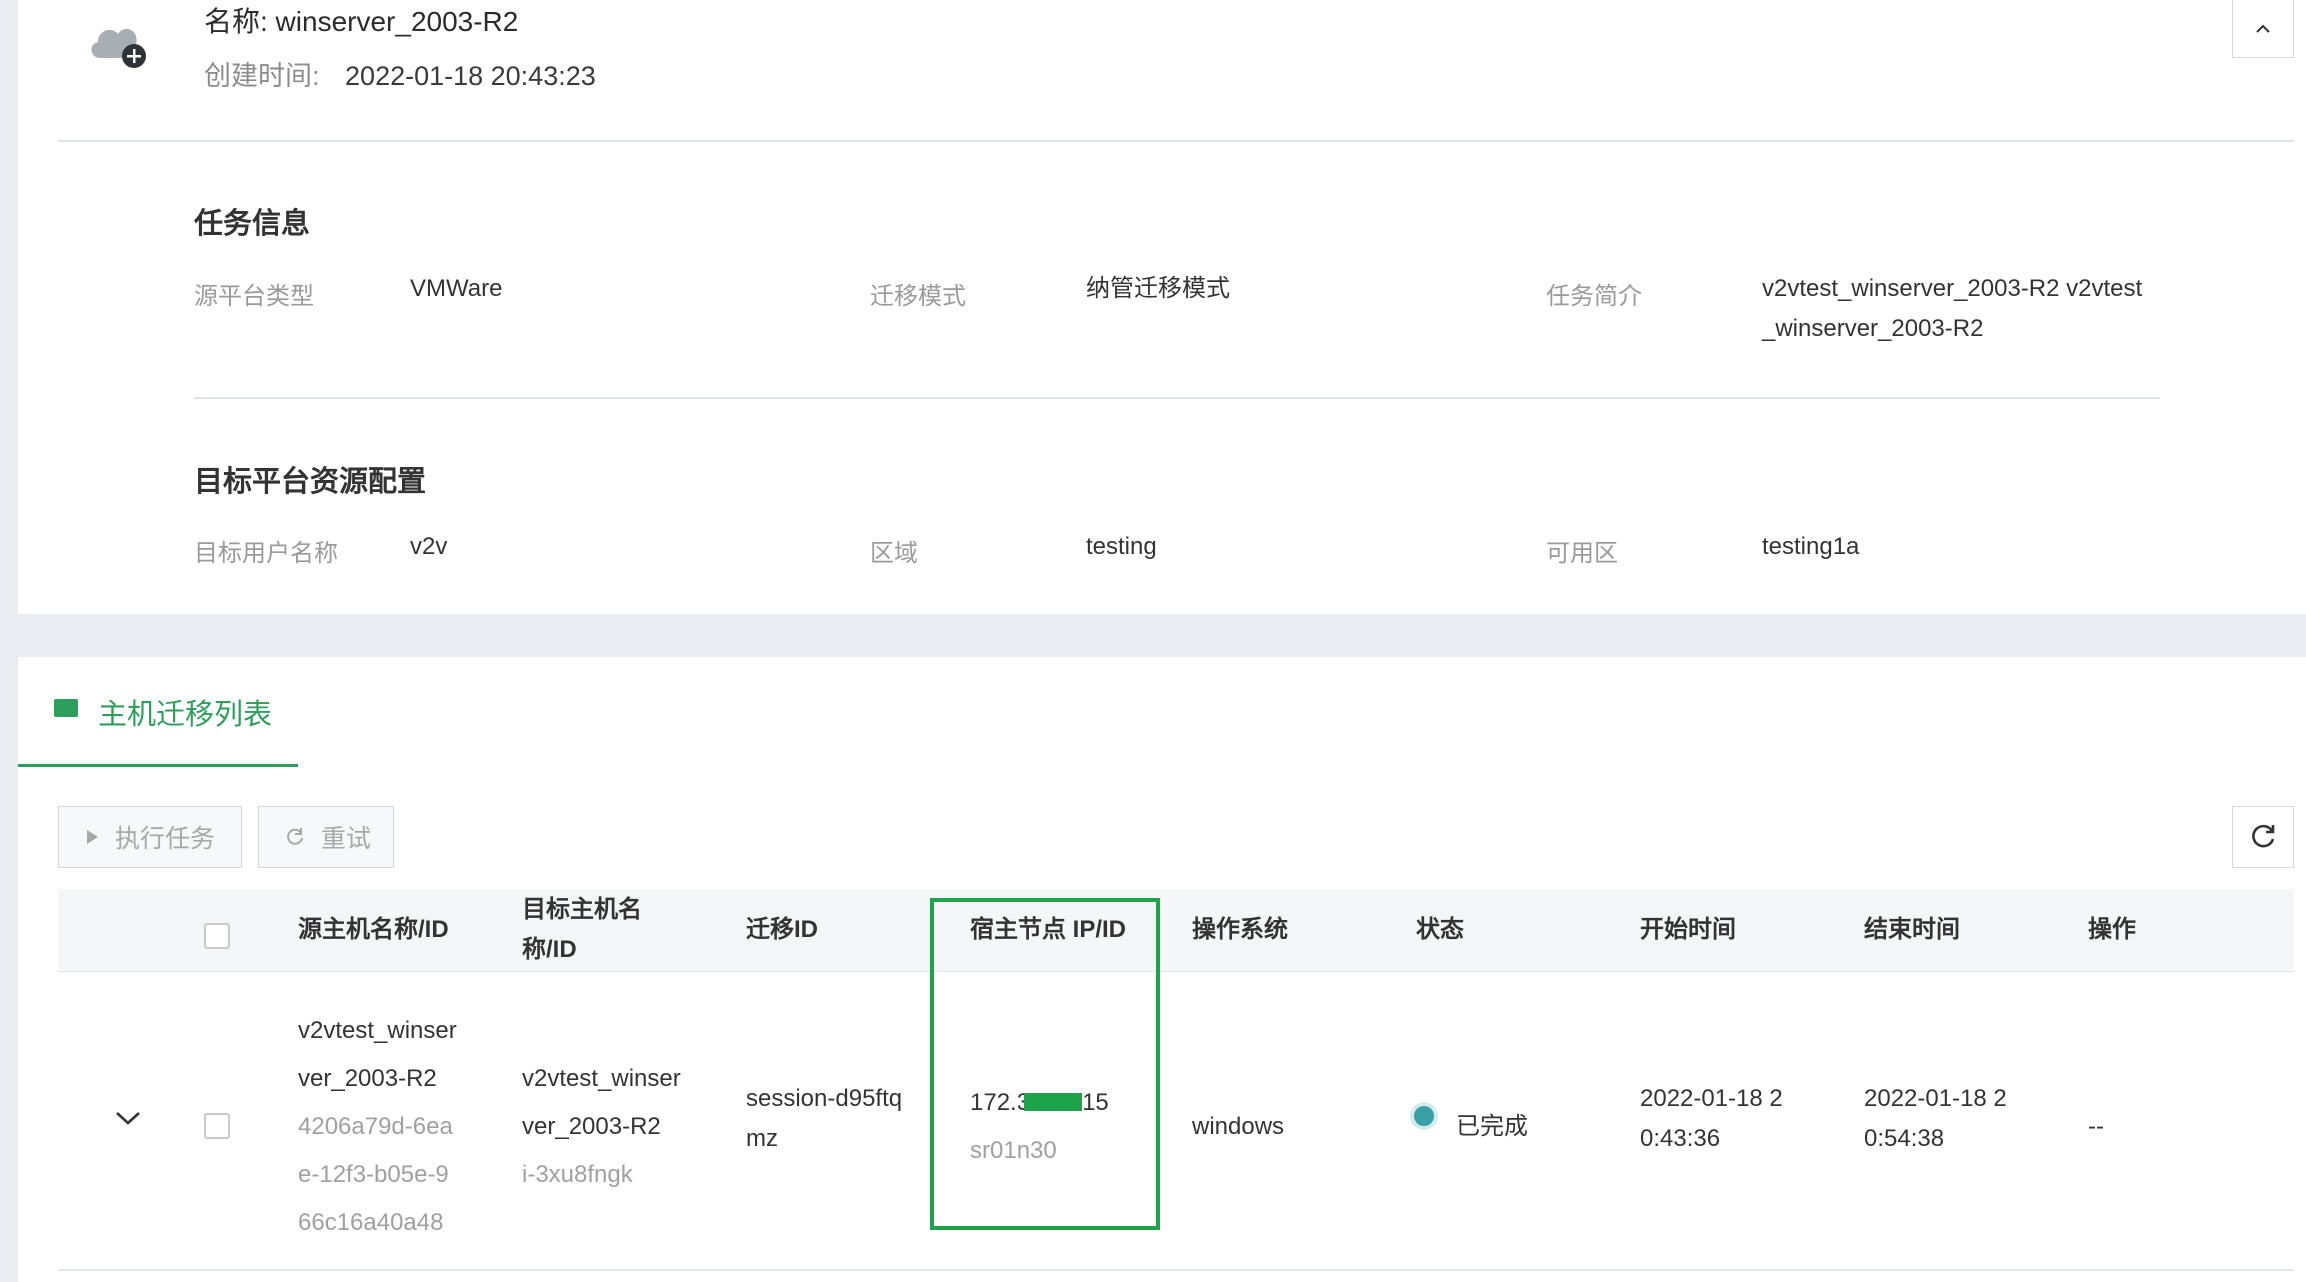  I want to click on column-source-host: 源主机名称/ID, so click(373, 930).